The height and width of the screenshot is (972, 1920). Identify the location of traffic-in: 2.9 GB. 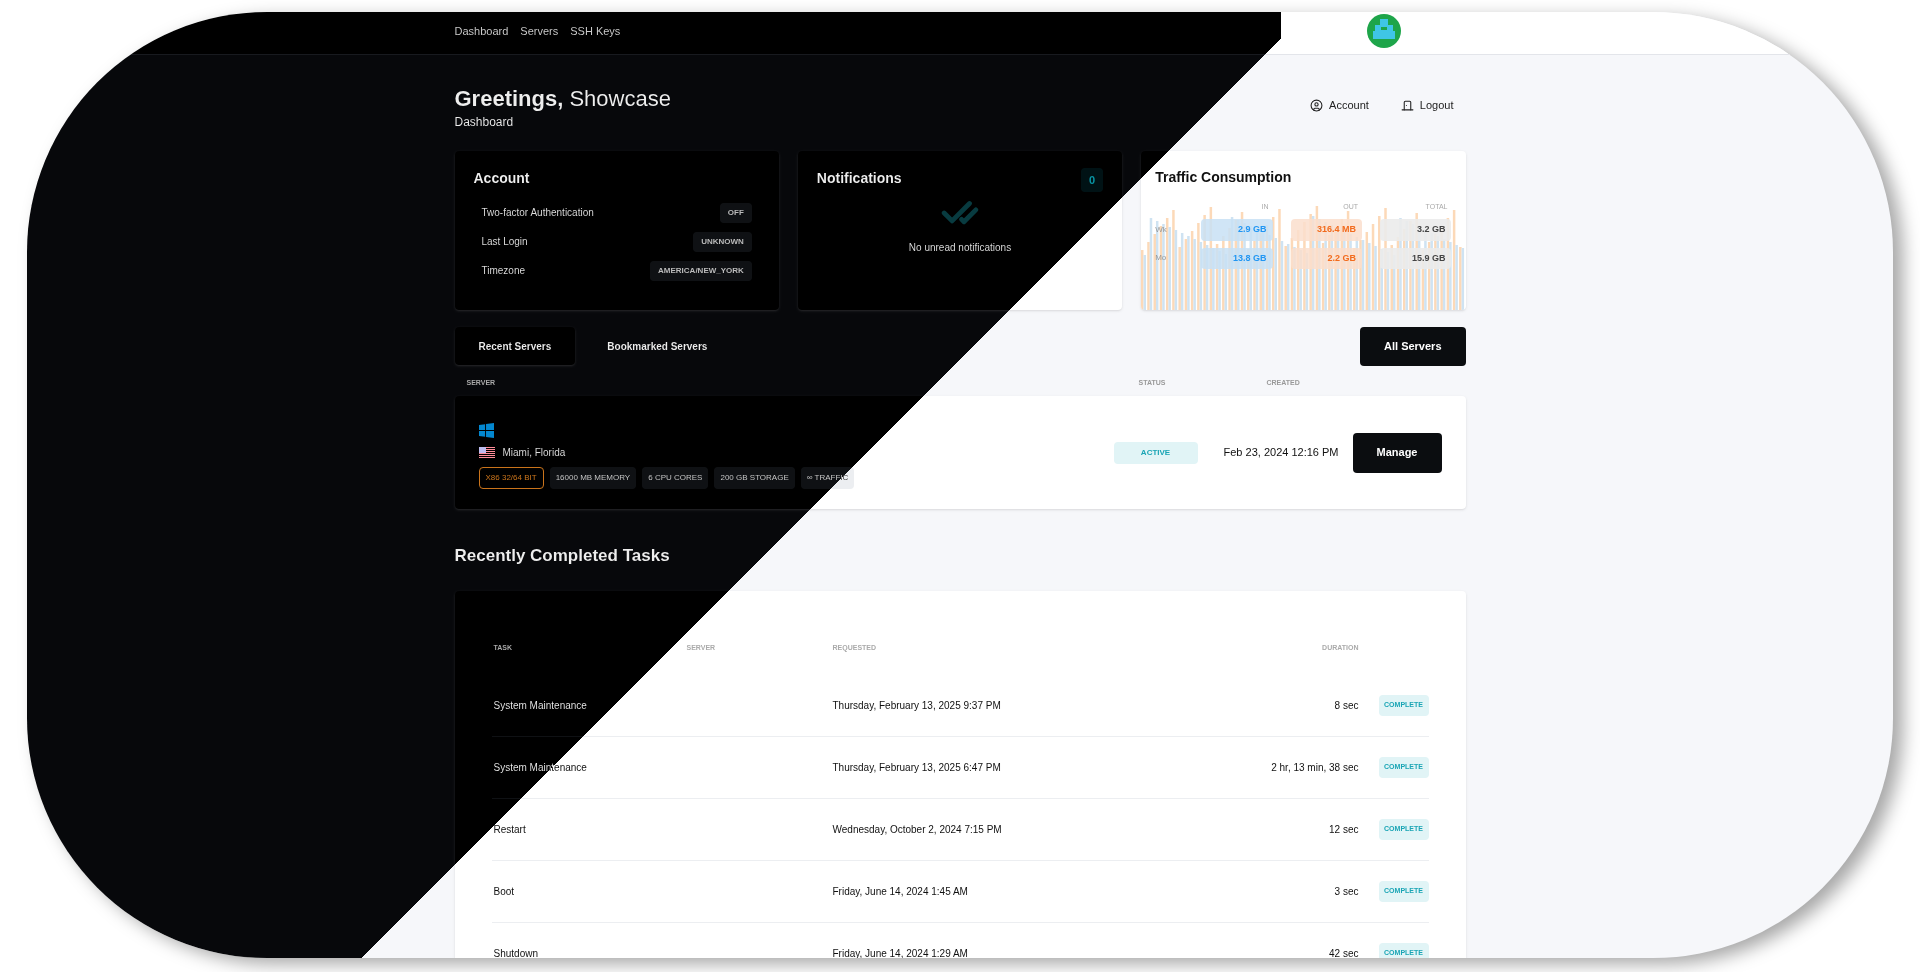
(1237, 230).